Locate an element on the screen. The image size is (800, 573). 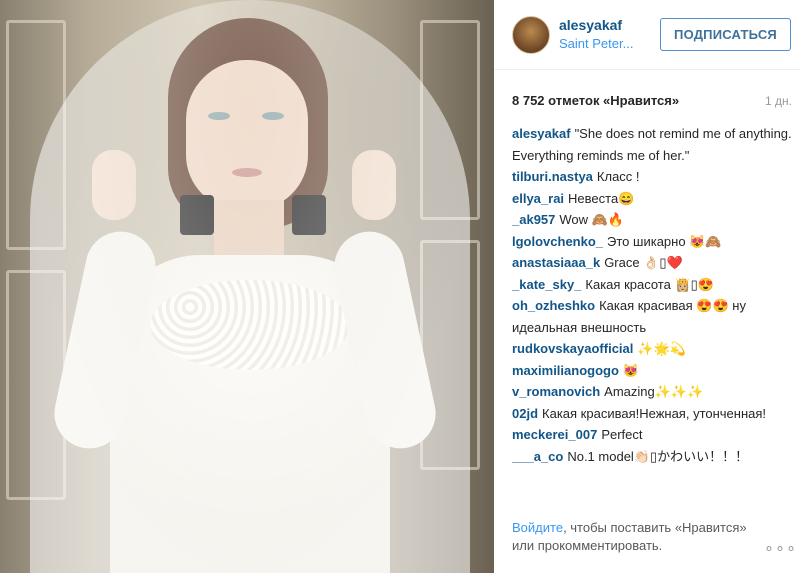
comment: lgolovchenko_ Это шикарно 😻🙈 is located at coordinates (653, 242).